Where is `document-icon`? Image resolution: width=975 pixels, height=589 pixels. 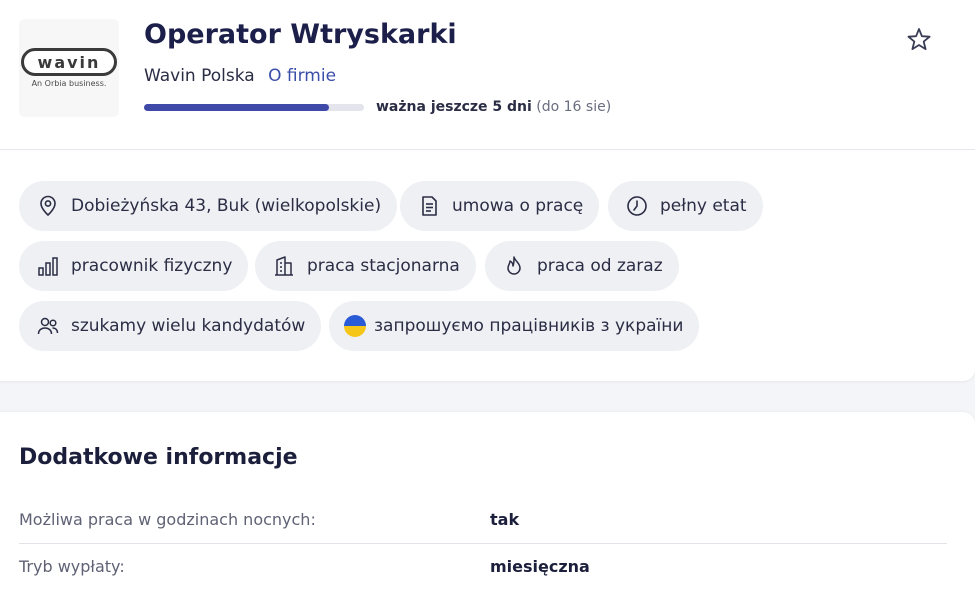 document-icon is located at coordinates (429, 206).